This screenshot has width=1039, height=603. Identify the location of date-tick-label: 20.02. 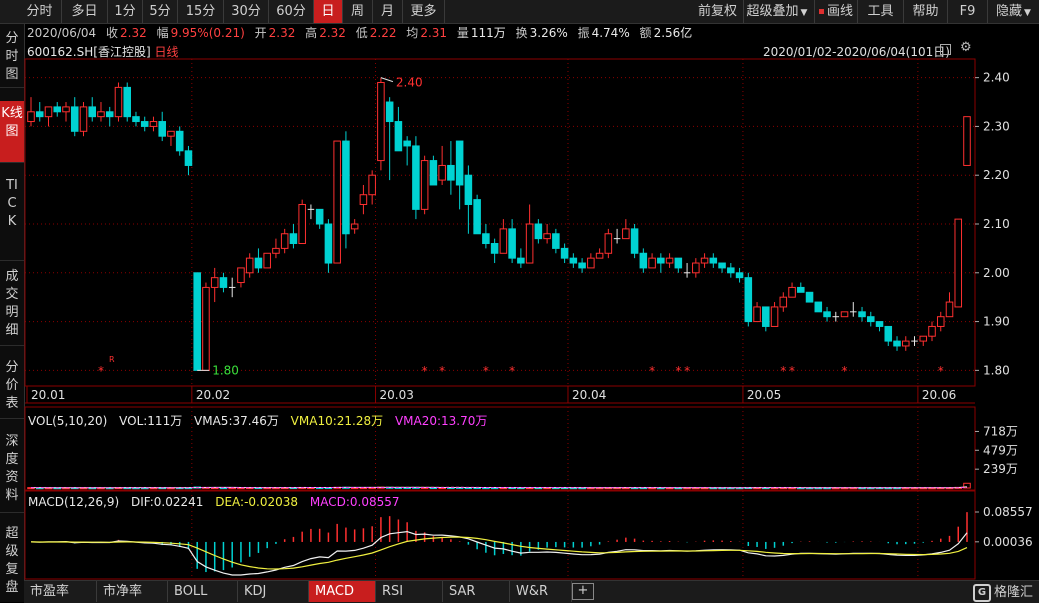
(213, 395).